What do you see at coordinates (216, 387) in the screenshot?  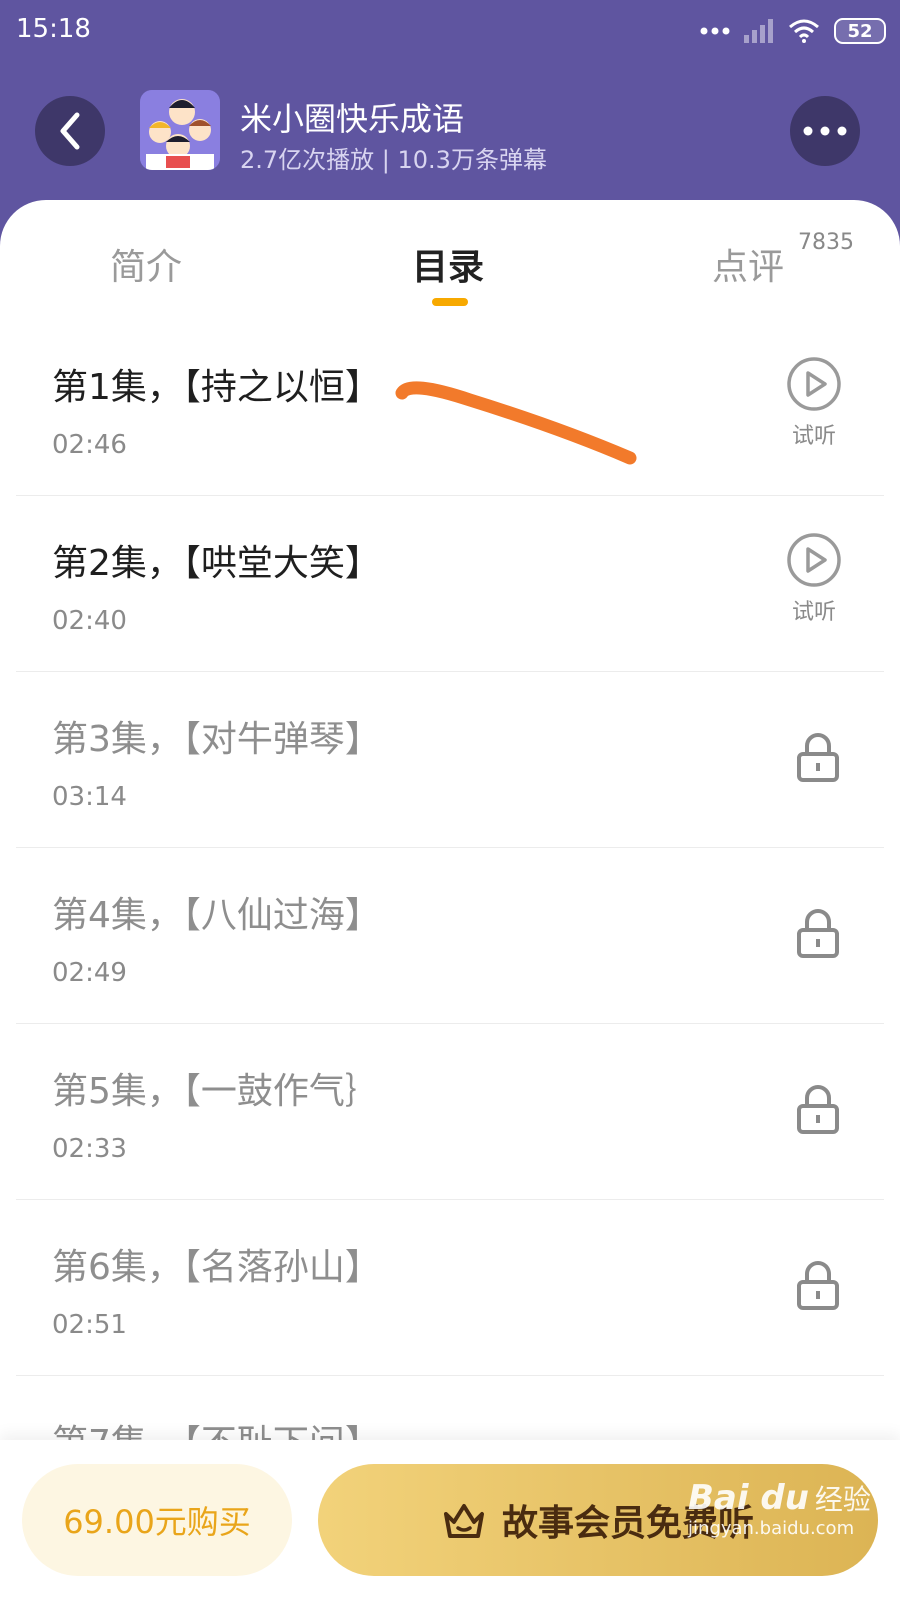 I see `episode-title: 第1集，【持之以恒】` at bounding box center [216, 387].